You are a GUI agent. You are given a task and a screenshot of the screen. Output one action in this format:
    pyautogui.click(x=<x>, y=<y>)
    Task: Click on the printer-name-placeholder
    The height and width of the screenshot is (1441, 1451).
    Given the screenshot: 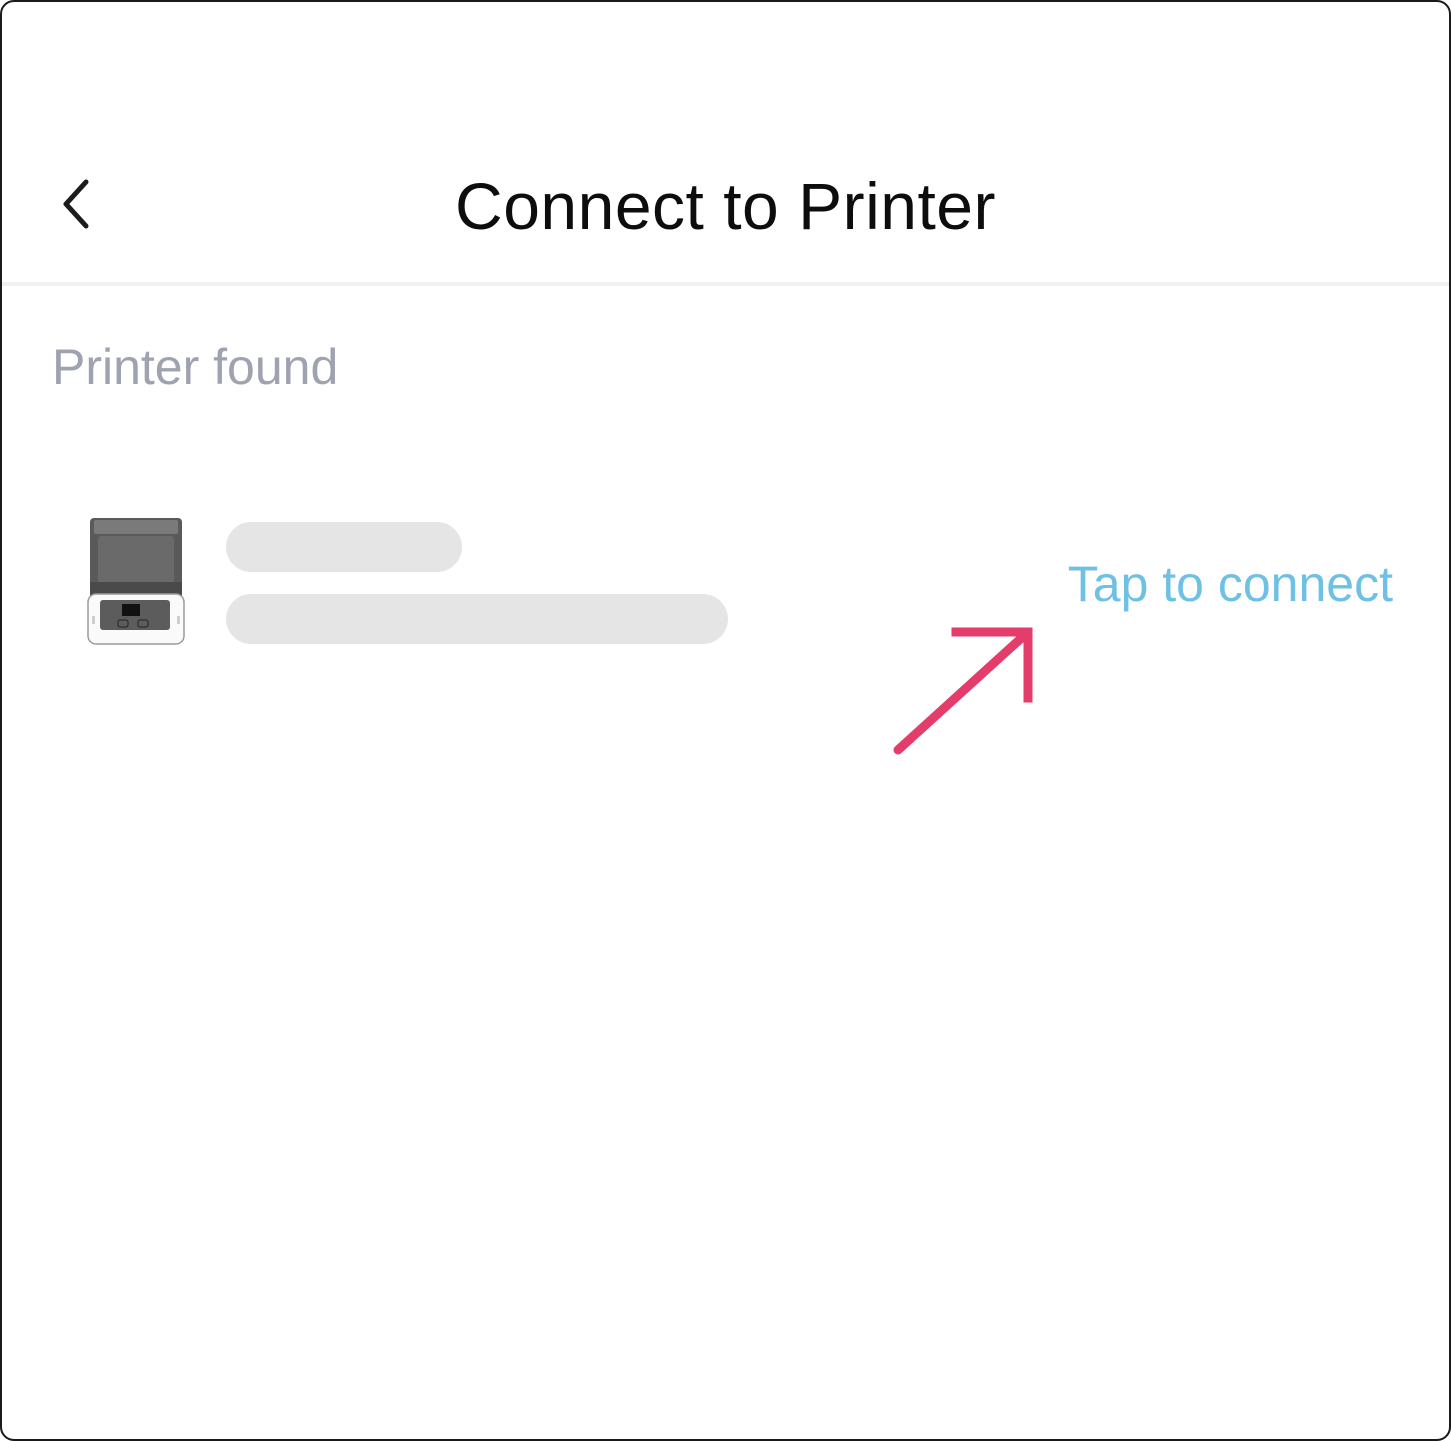 What is the action you would take?
    pyautogui.click(x=344, y=547)
    